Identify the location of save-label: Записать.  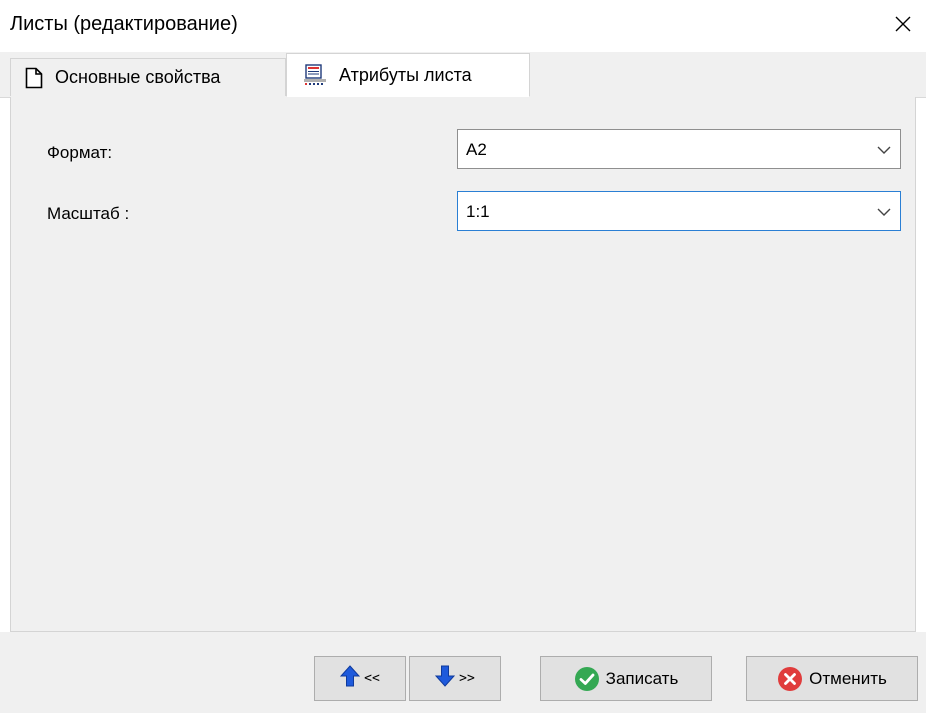
(642, 678).